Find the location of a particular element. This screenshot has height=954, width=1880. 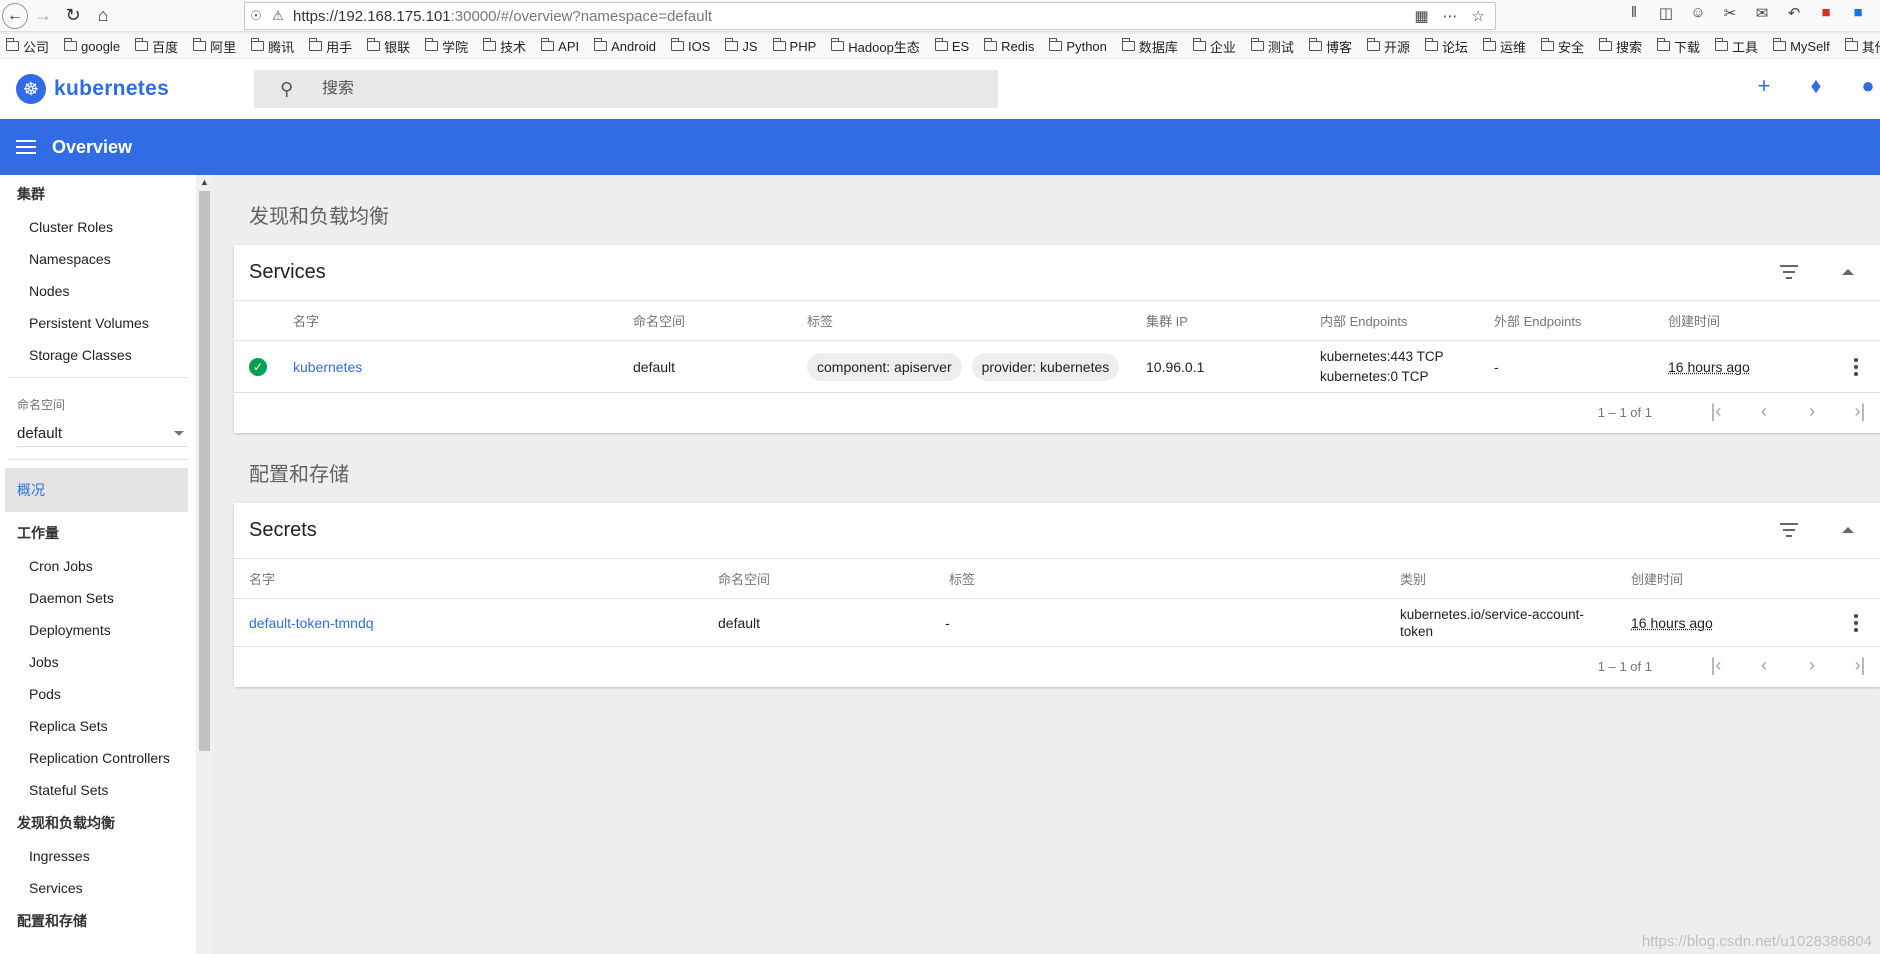

screenshot-icon: ✂ is located at coordinates (1730, 13).